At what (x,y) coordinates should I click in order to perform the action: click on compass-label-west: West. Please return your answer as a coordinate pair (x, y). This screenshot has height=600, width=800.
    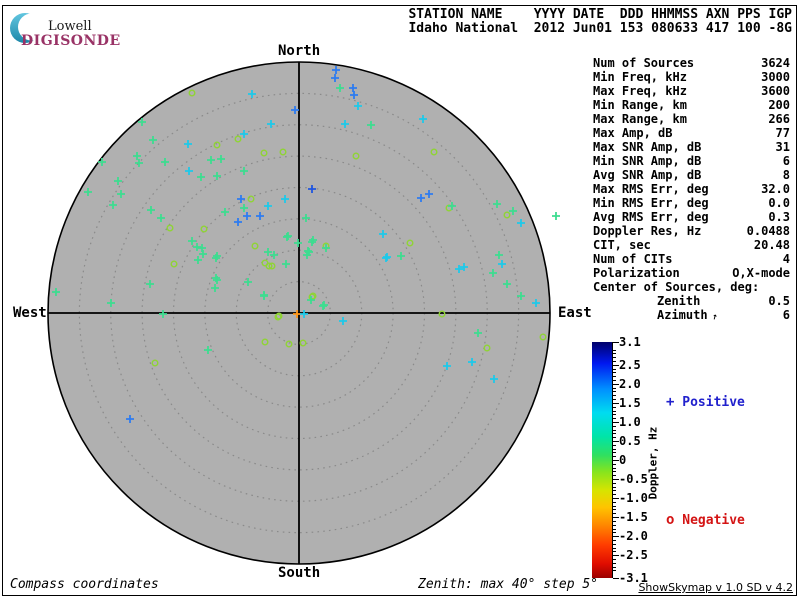
    Looking at the image, I should click on (30, 313).